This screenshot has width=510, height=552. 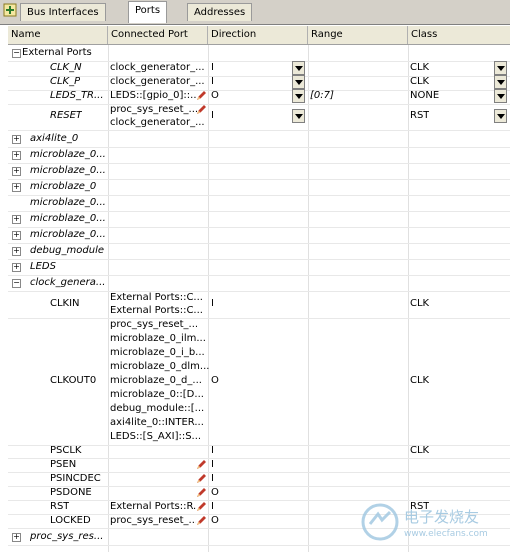 I want to click on tree-row-instance: + axi4lite_0, so click(x=259, y=139).